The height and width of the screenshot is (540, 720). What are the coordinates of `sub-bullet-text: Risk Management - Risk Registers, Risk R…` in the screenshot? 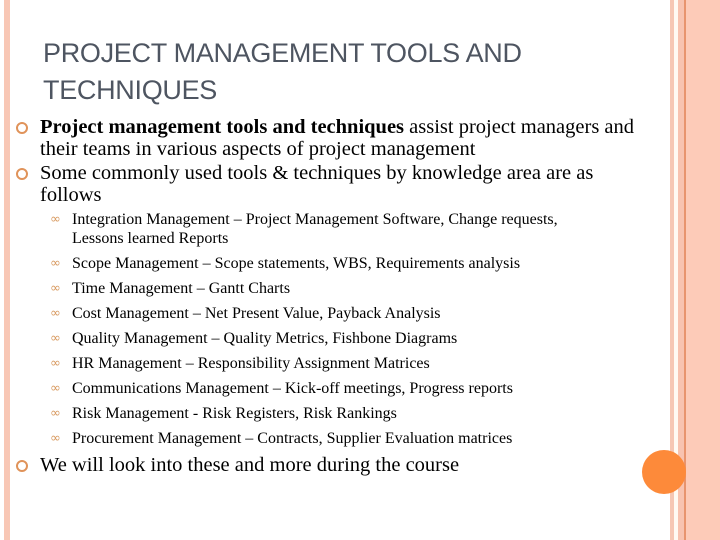 It's located at (234, 413).